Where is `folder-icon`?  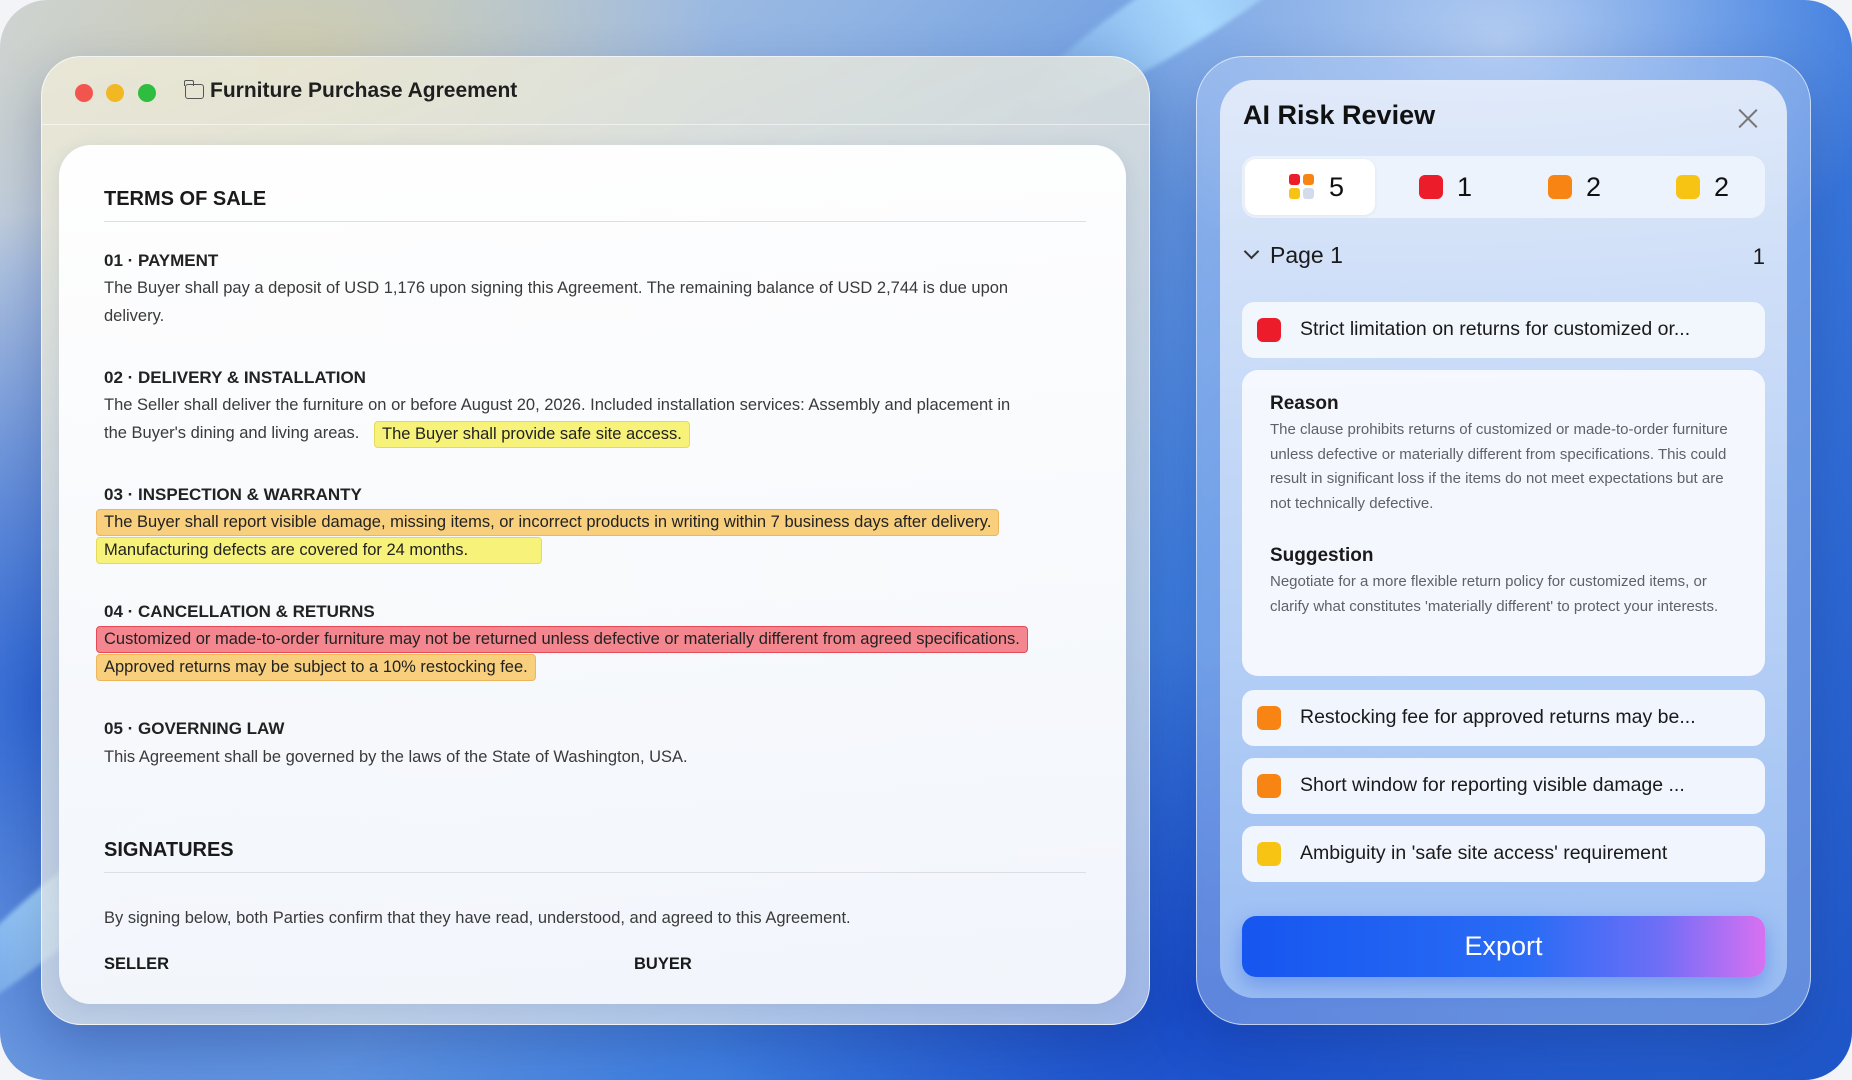 folder-icon is located at coordinates (194, 89).